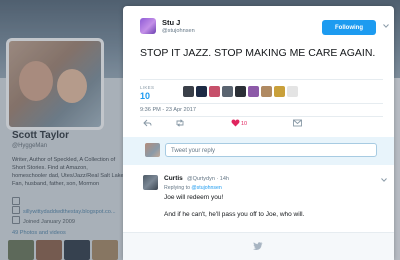 The width and height of the screenshot is (400, 260). Describe the element at coordinates (171, 22) in the screenshot. I see `author-name: Stu J` at that location.